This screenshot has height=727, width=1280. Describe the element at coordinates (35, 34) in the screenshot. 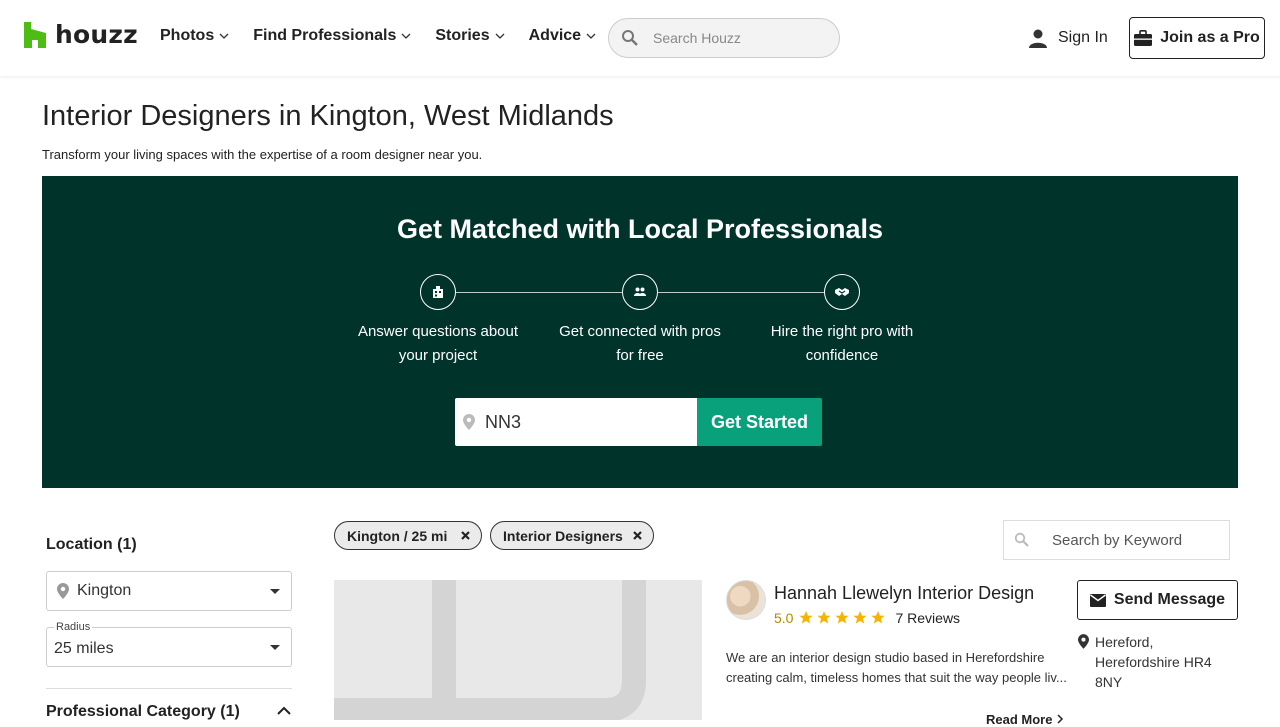

I see `houzz-logo-icon` at that location.